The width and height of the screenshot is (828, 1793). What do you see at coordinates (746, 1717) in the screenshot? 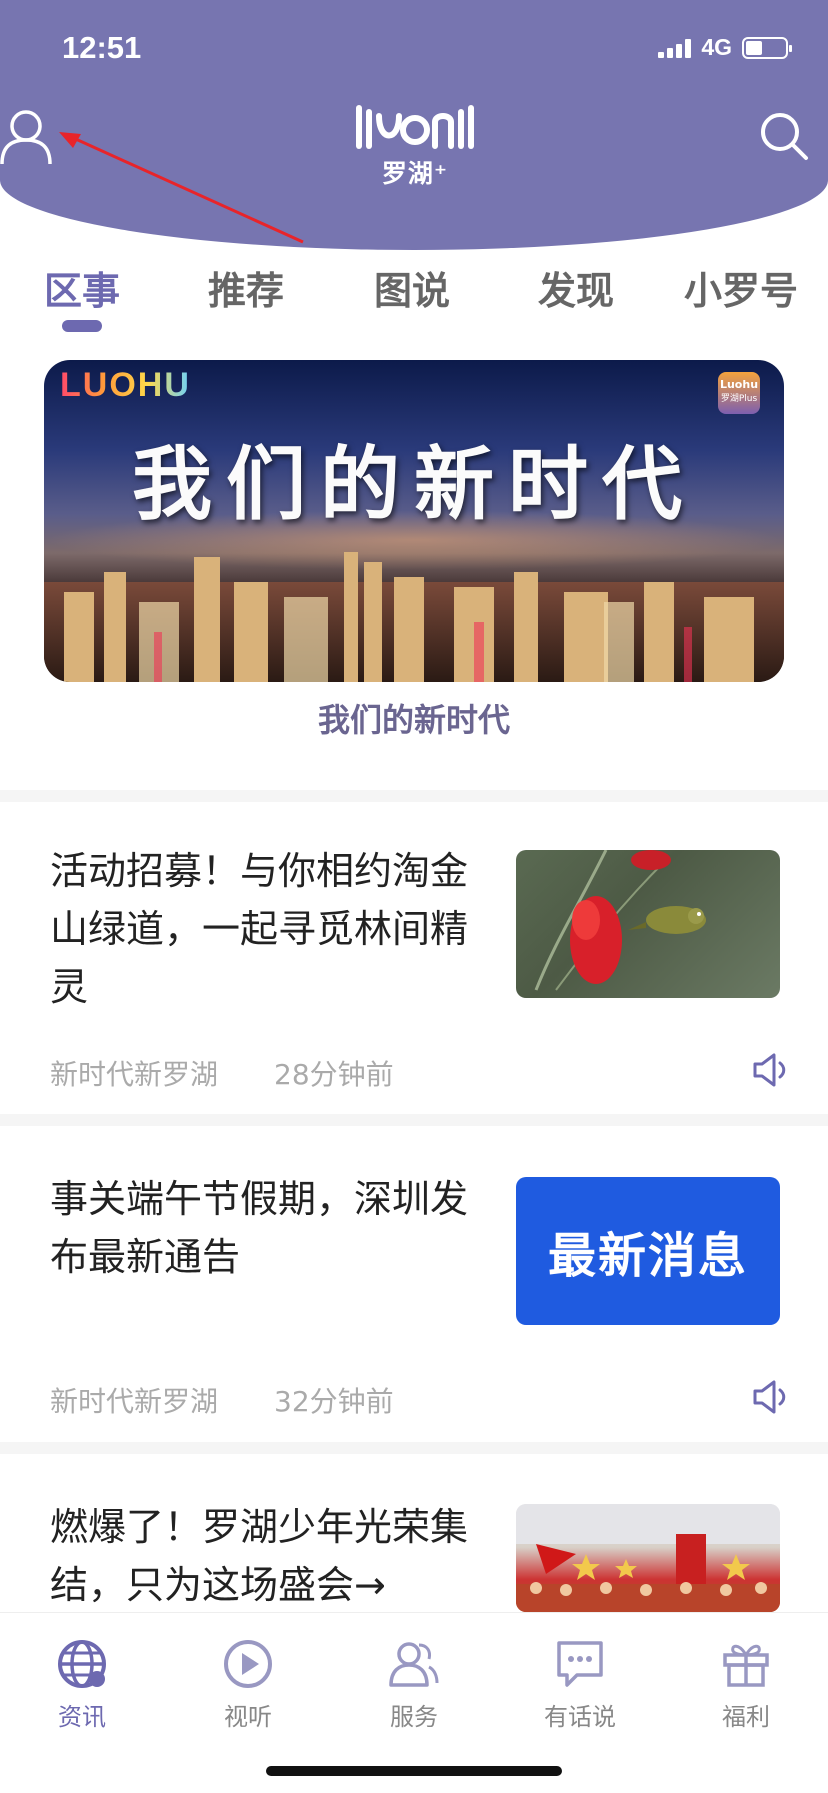
I see `nav-label: 福利` at bounding box center [746, 1717].